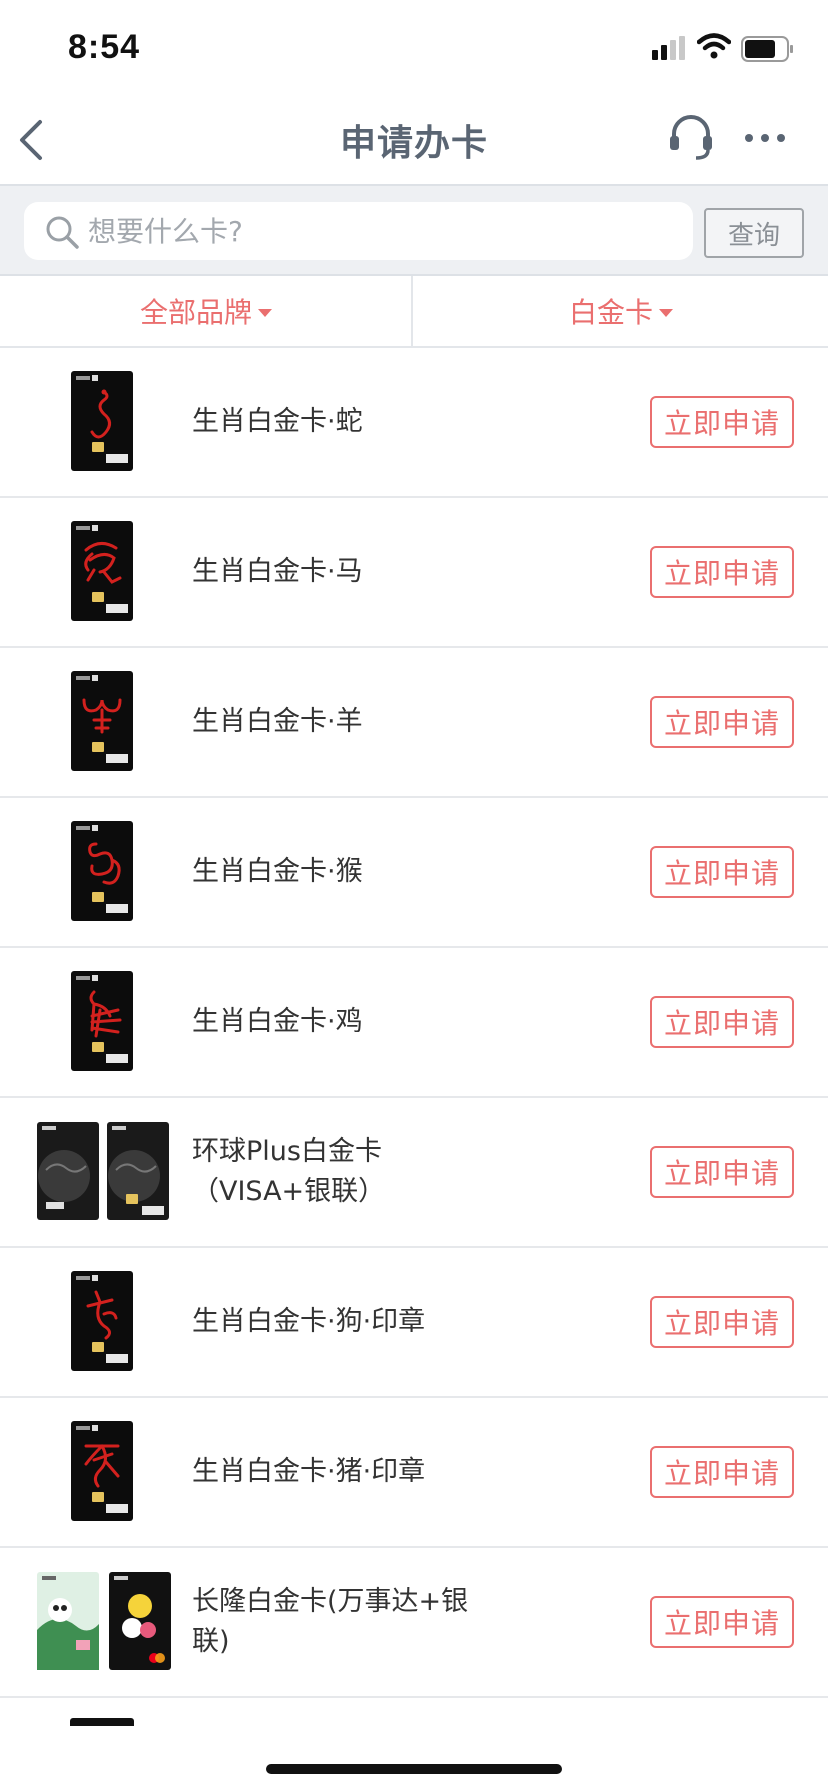 The height and width of the screenshot is (1792, 828). I want to click on brand-filter-label: 全部品牌, so click(195, 312).